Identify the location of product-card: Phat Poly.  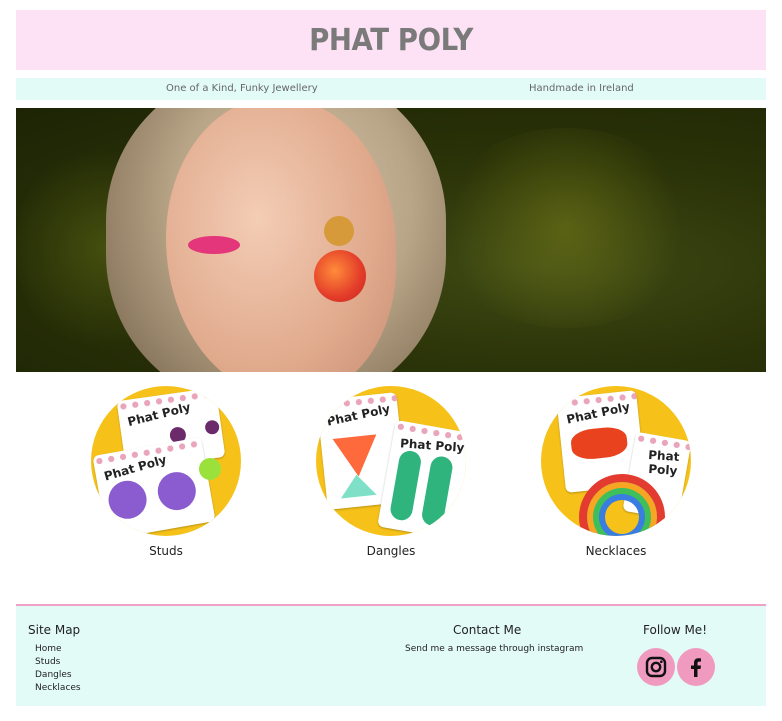
(154, 486).